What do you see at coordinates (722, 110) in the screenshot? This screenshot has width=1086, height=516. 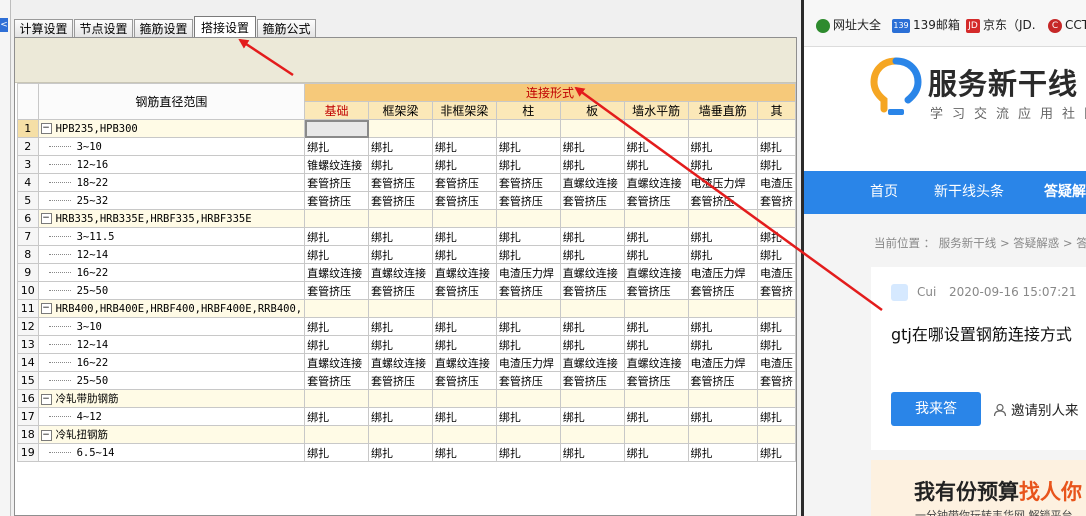 I see `column-header: 墙垂直筋` at bounding box center [722, 110].